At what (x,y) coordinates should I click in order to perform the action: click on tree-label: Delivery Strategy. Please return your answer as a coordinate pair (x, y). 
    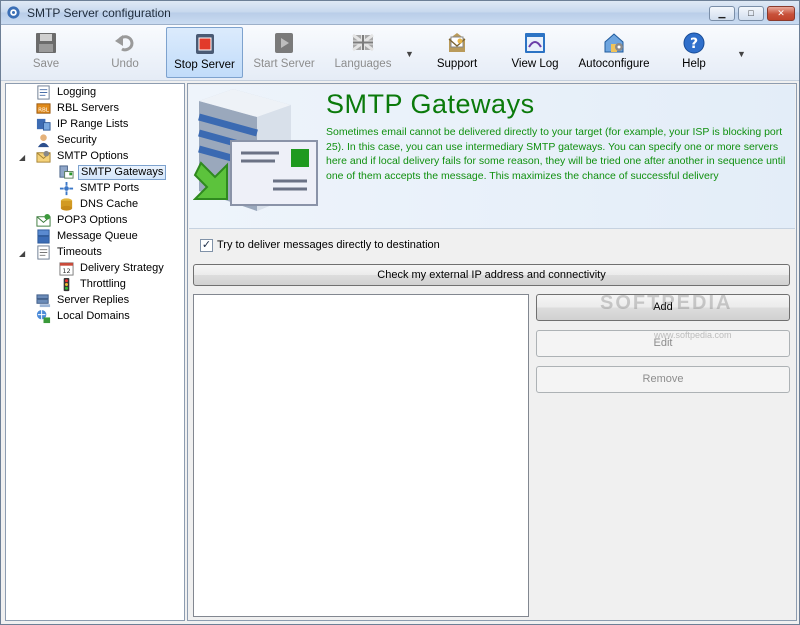
    Looking at the image, I should click on (122, 268).